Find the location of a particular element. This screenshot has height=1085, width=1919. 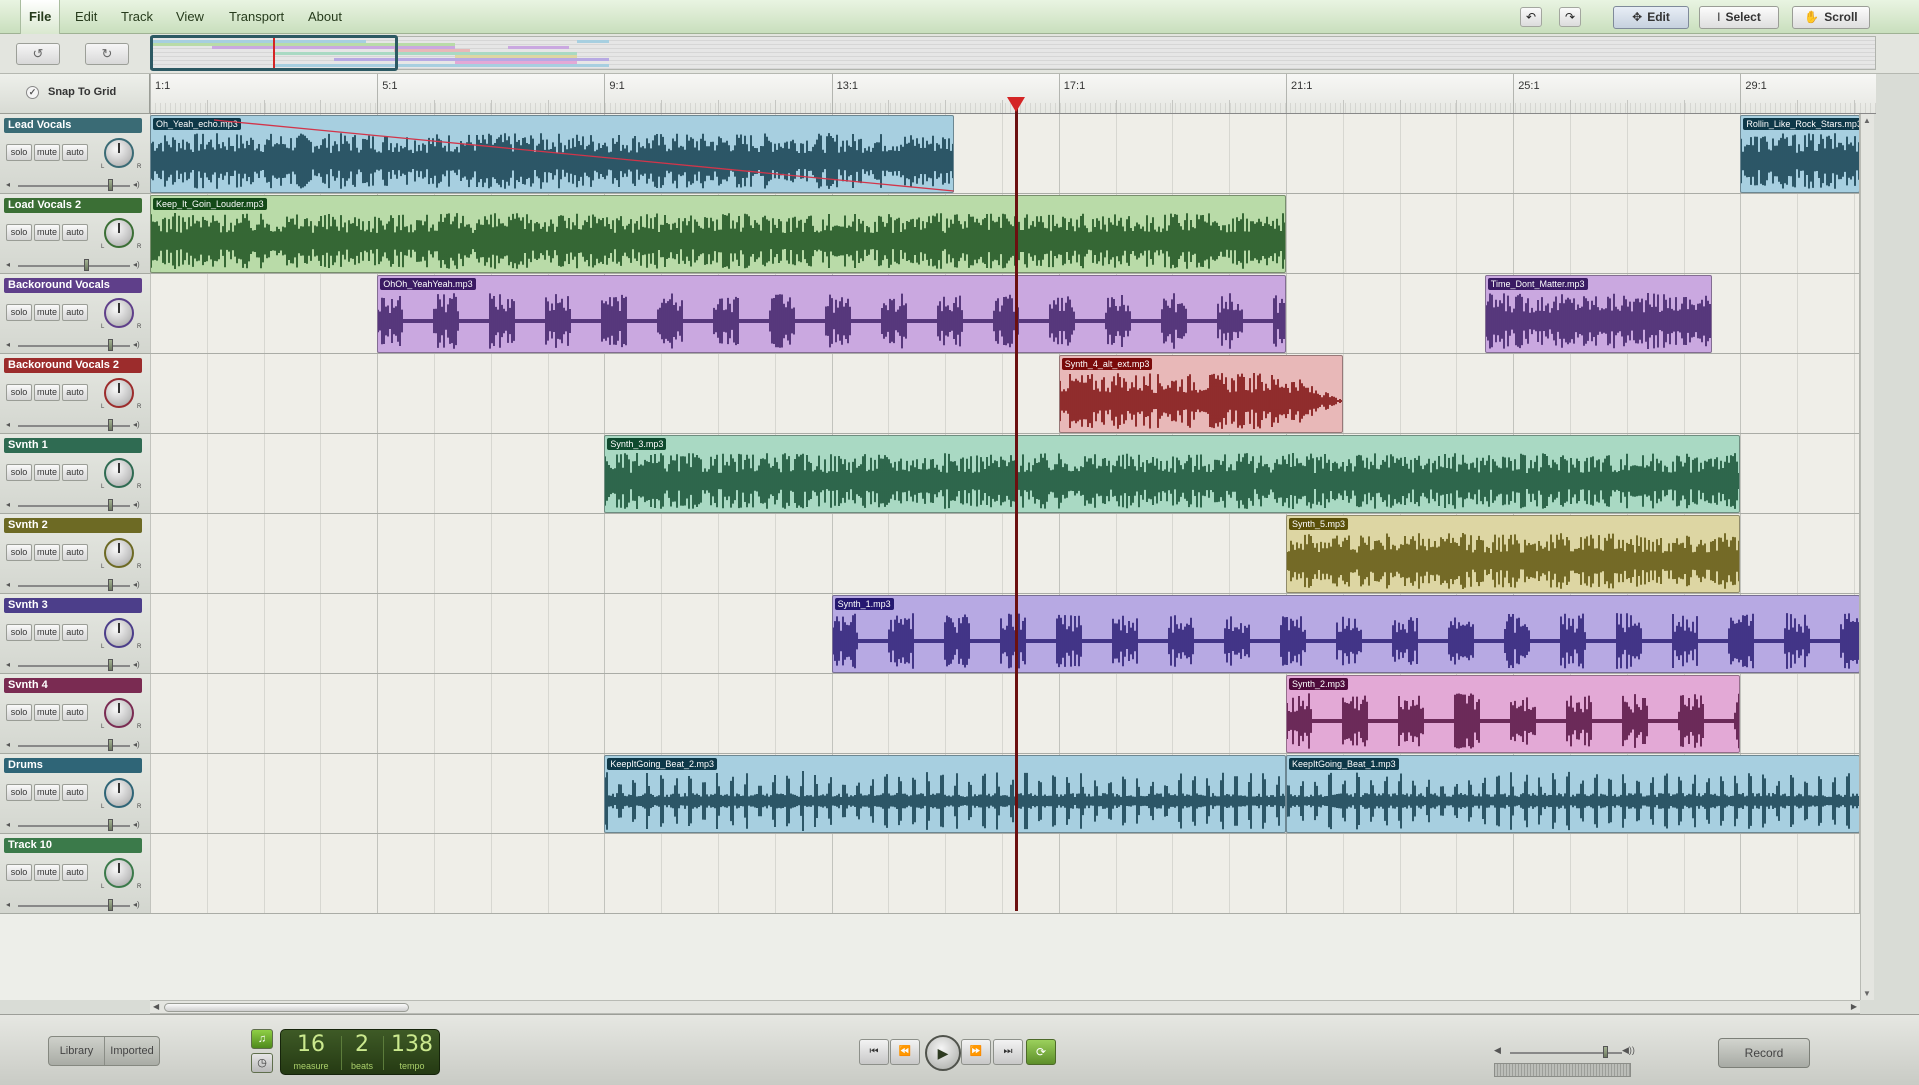

track-name: Lead Vocals is located at coordinates (73, 125).